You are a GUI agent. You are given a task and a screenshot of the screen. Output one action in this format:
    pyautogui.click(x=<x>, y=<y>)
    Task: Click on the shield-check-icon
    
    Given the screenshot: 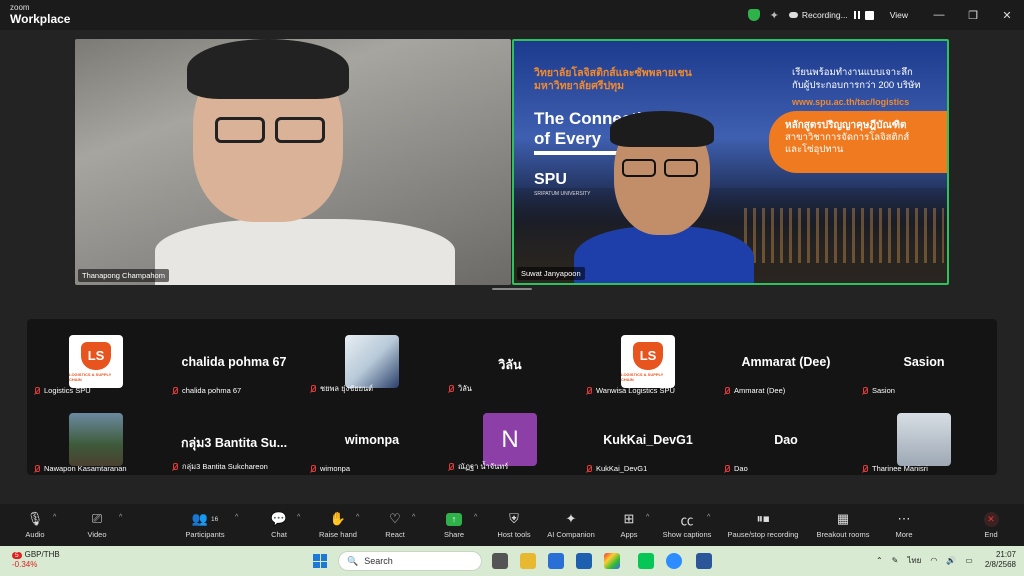 What is the action you would take?
    pyautogui.click(x=753, y=15)
    